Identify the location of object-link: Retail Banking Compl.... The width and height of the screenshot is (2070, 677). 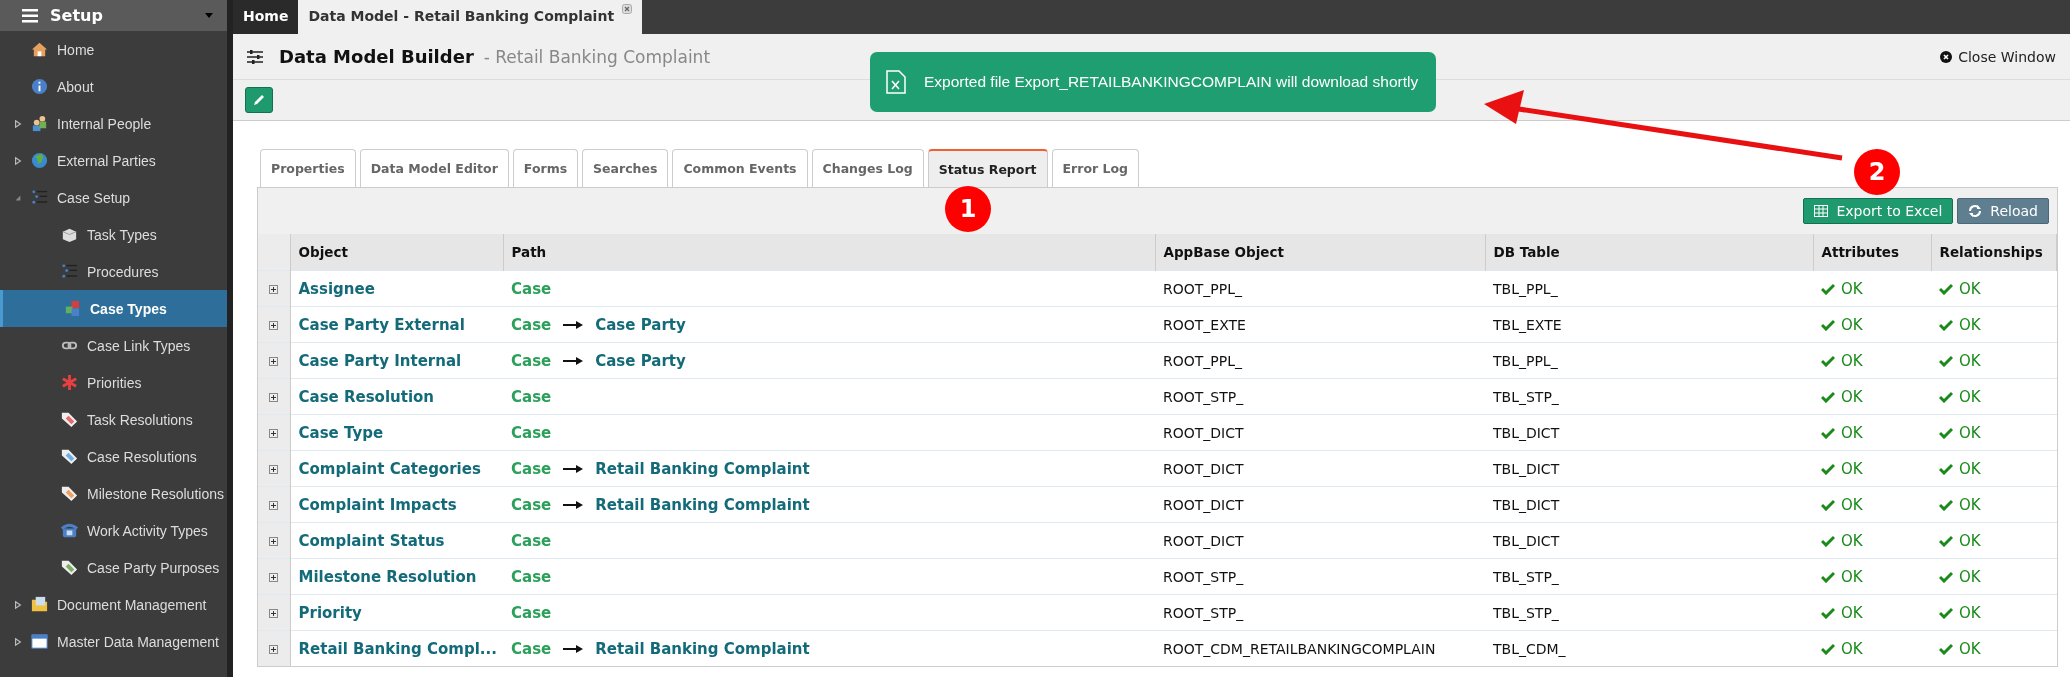
(397, 648).